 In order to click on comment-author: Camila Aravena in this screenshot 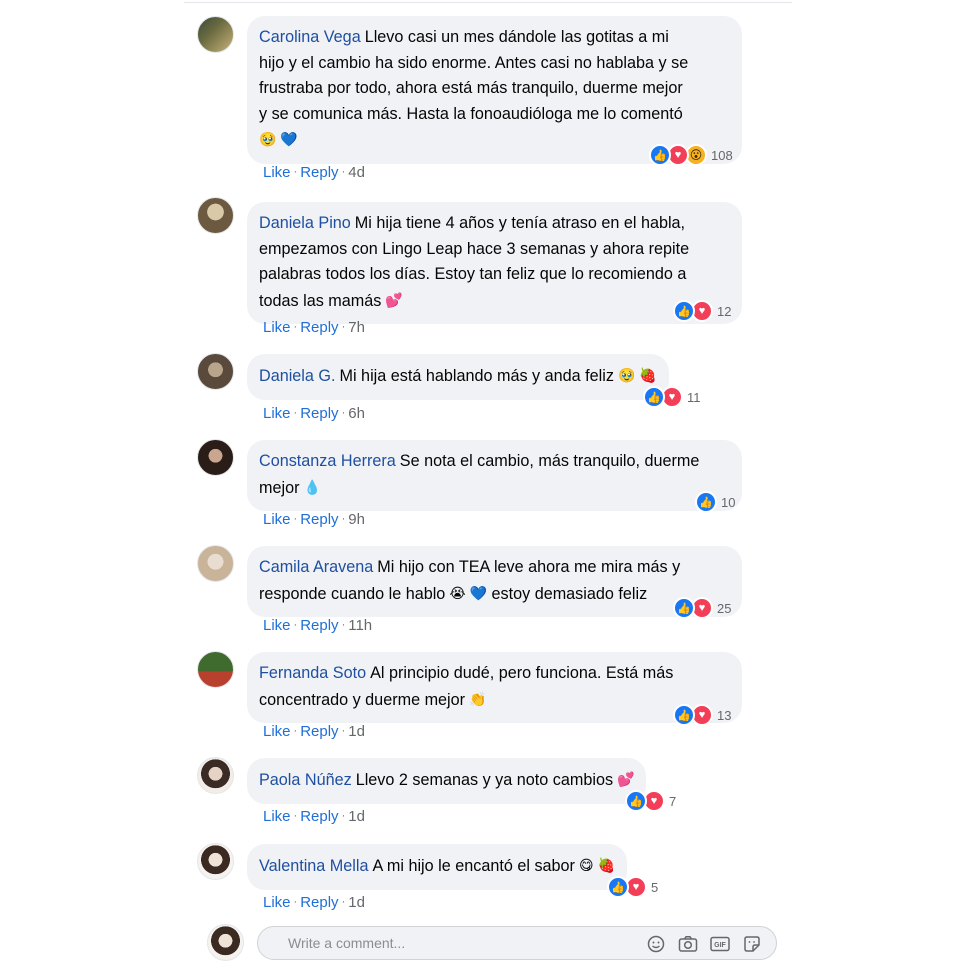, I will do `click(316, 567)`.